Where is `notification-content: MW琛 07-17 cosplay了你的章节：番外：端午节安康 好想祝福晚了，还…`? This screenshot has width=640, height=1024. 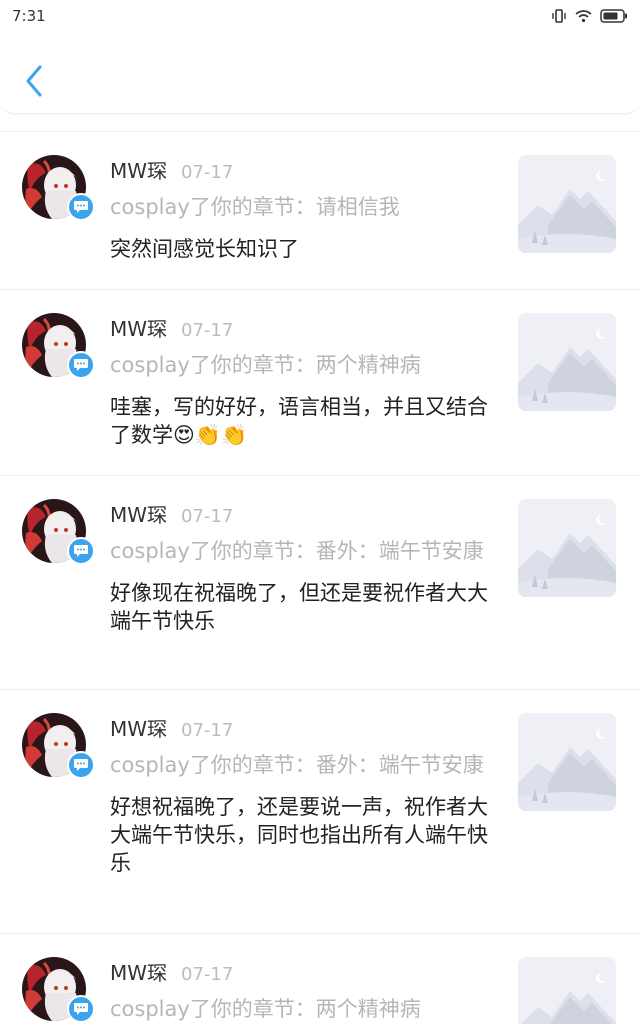
notification-content: MW琛 07-17 cosplay了你的章节：番外：端午节安康 好想祝福晚了，还… is located at coordinates (300, 795).